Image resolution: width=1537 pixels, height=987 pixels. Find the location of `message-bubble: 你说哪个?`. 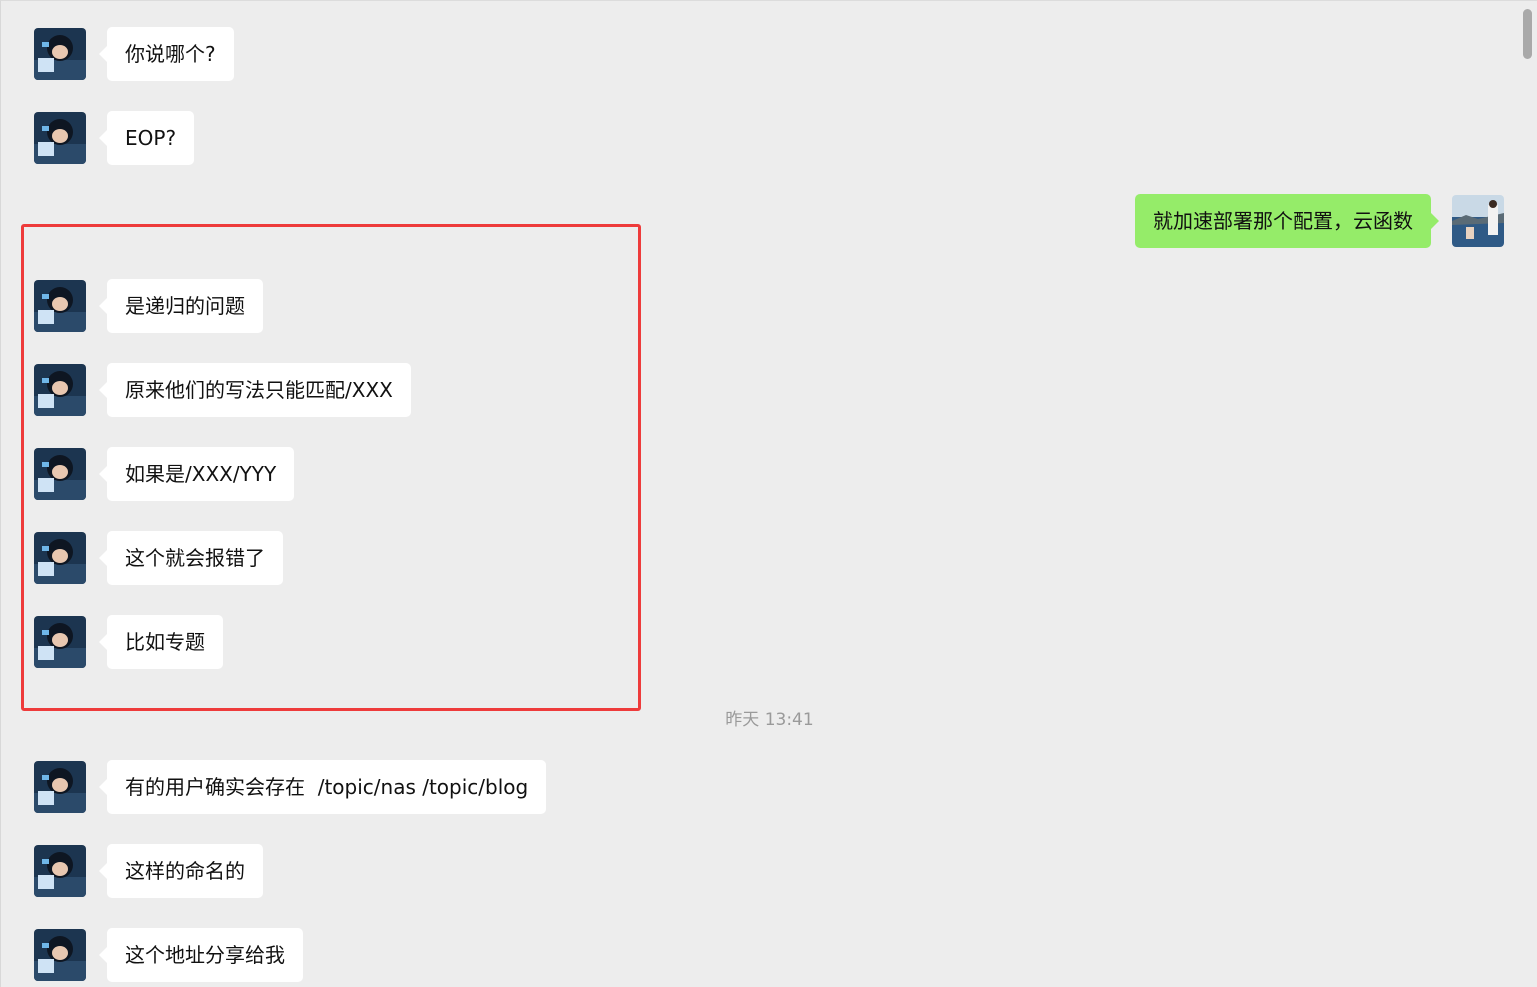

message-bubble: 你说哪个? is located at coordinates (166, 54).